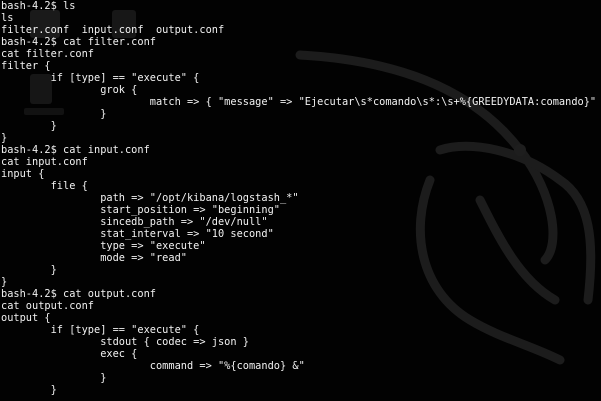 The height and width of the screenshot is (401, 601). I want to click on terminal-line: bash-4.2$ ls, so click(38, 6).